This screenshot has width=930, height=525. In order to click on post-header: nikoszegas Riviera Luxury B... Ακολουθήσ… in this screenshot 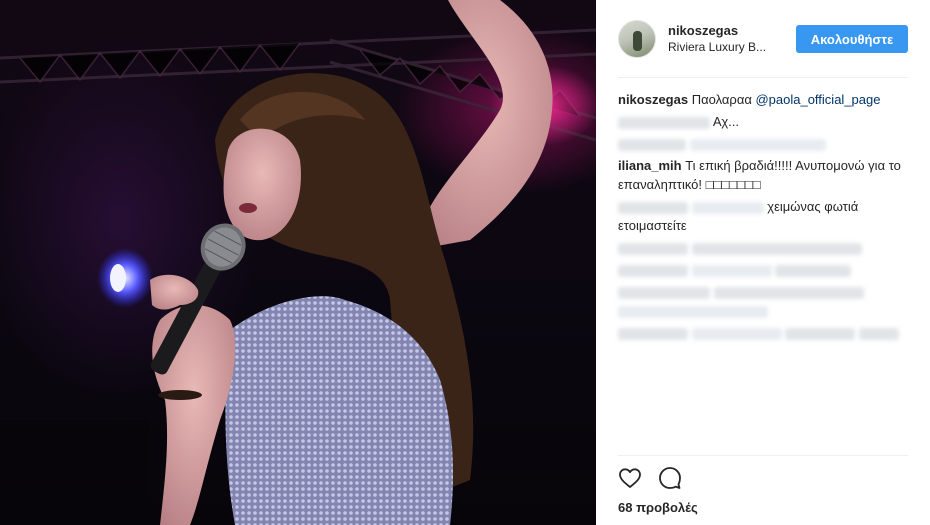, I will do `click(763, 39)`.